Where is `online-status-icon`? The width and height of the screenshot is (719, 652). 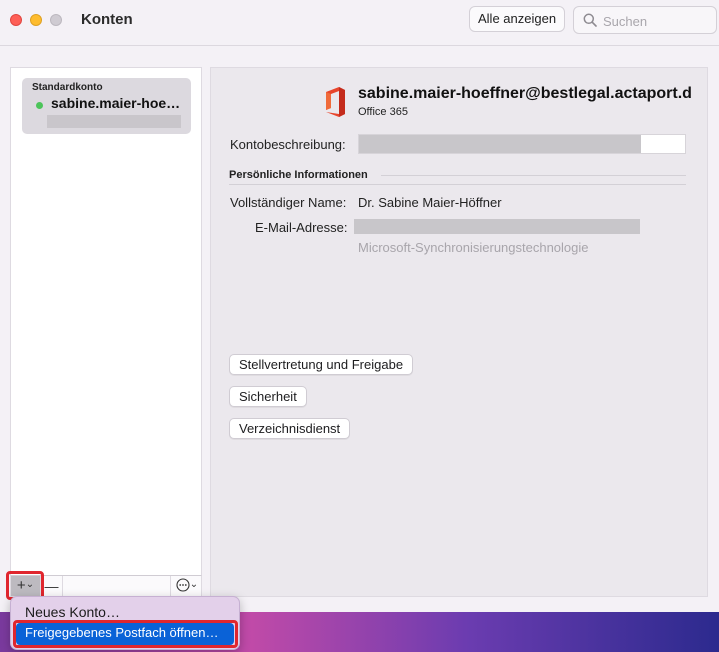 online-status-icon is located at coordinates (39, 105).